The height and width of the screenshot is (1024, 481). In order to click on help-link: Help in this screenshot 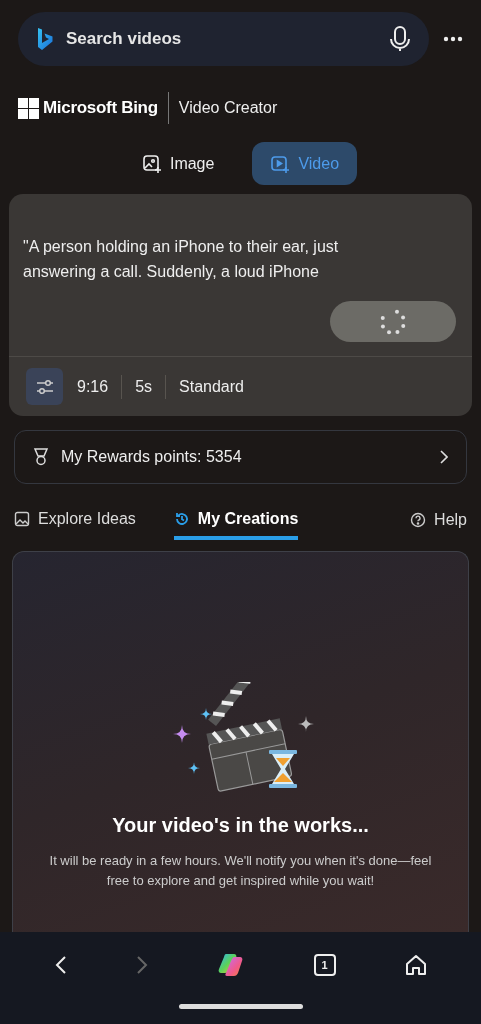, I will do `click(438, 520)`.